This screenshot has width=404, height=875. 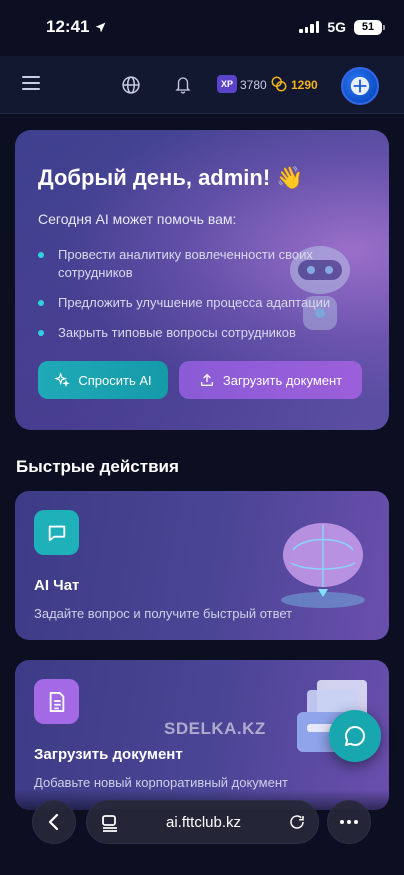 I want to click on signal-icon, so click(x=309, y=27).